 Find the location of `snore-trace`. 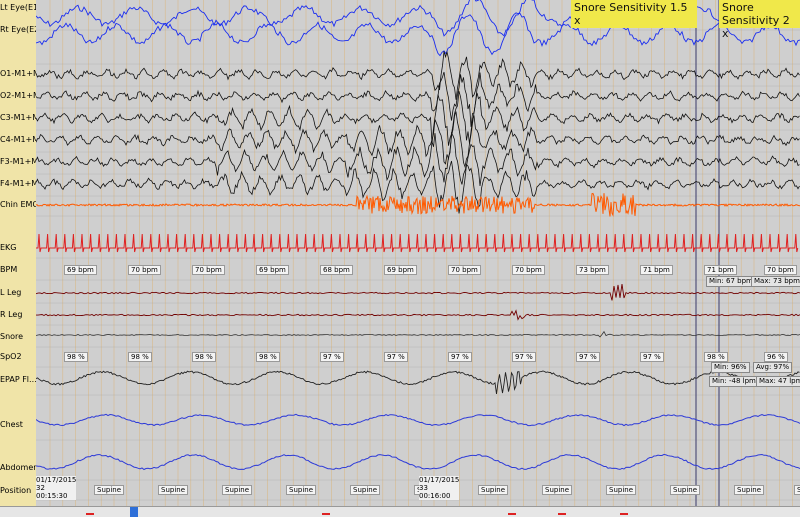

snore-trace is located at coordinates (418, 334).